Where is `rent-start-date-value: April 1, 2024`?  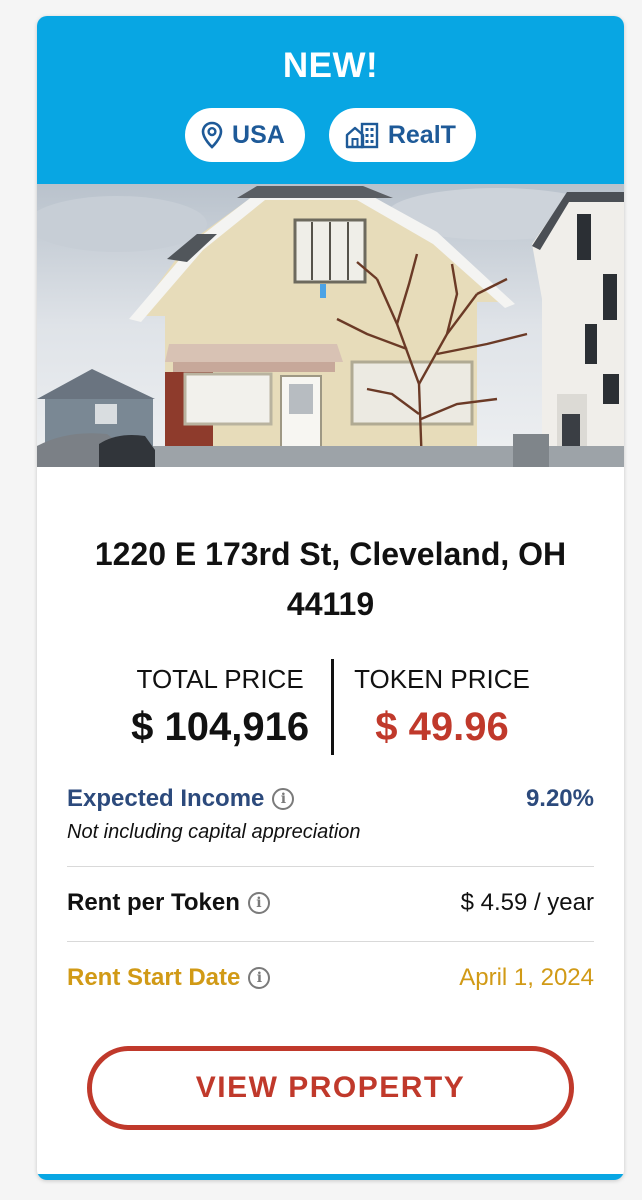
rent-start-date-value: April 1, 2024 is located at coordinates (526, 977).